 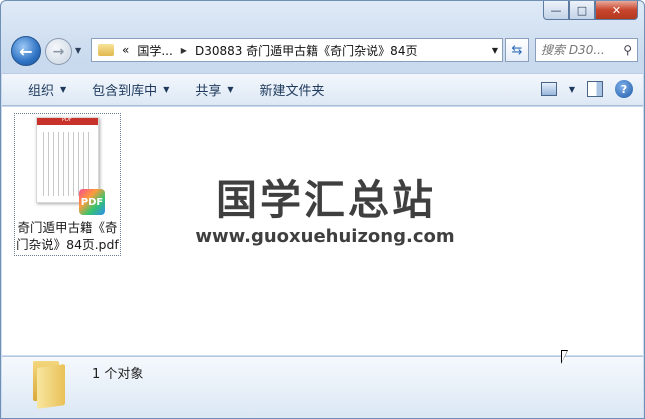 I want to click on back-button: ←, so click(x=26, y=51).